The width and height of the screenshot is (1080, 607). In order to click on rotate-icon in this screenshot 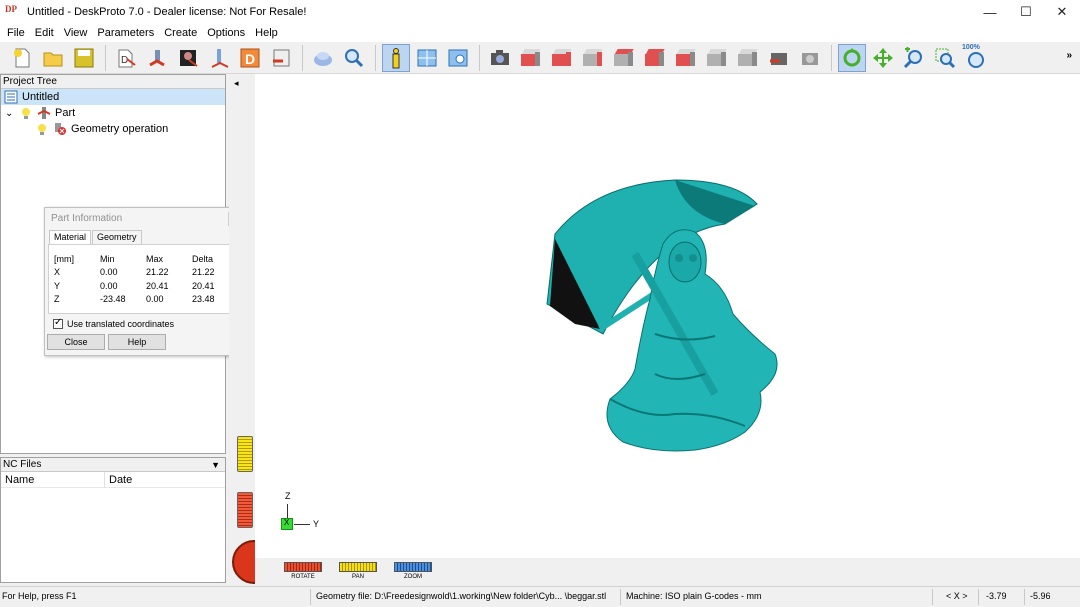, I will do `click(852, 56)`.